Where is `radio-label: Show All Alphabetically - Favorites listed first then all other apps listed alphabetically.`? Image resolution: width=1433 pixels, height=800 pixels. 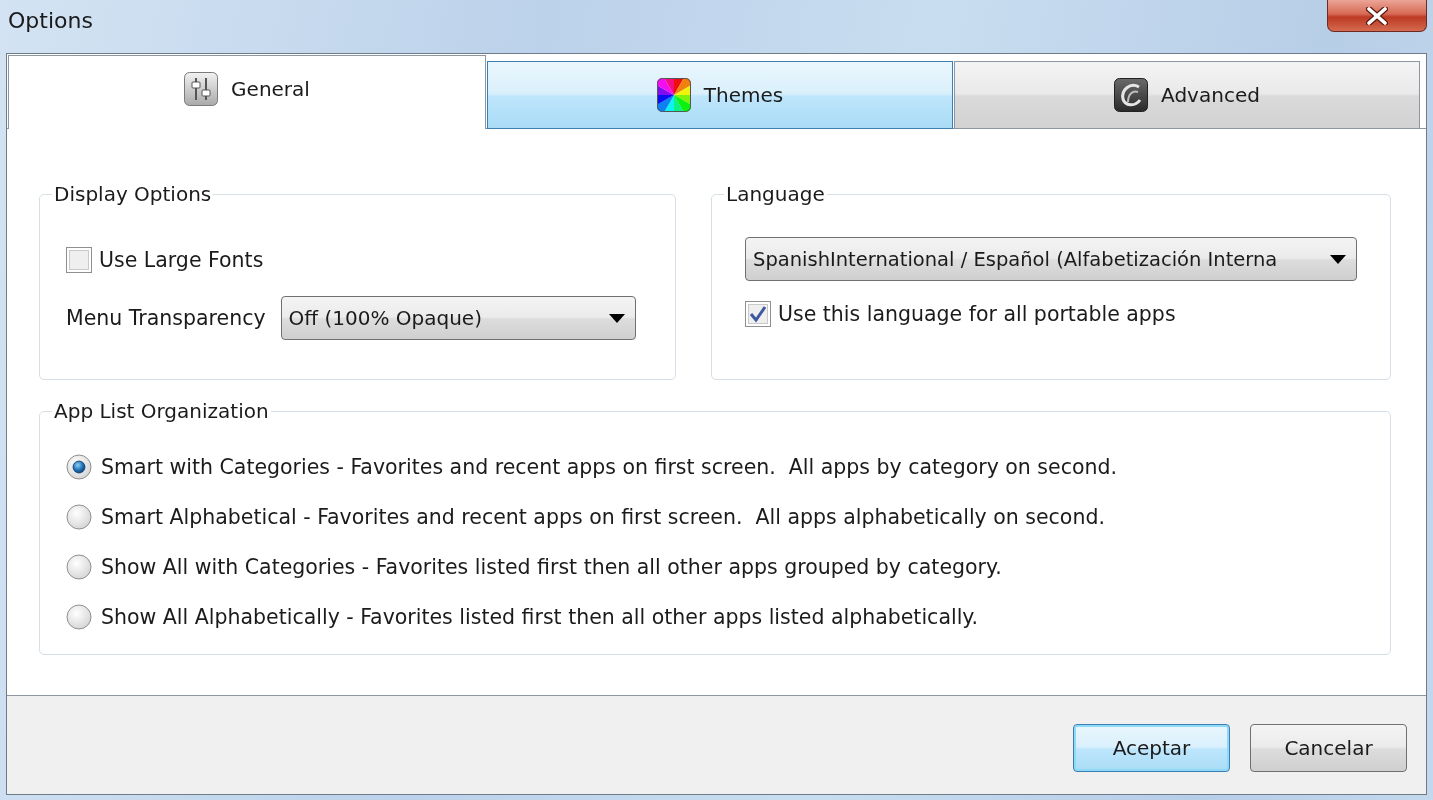 radio-label: Show All Alphabetically - Favorites listed first then all other apps listed alphabetically. is located at coordinates (540, 617).